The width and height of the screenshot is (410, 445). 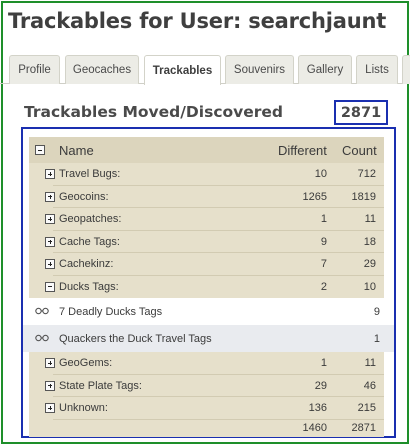 I want to click on tab-profile: Profile, so click(x=34, y=69).